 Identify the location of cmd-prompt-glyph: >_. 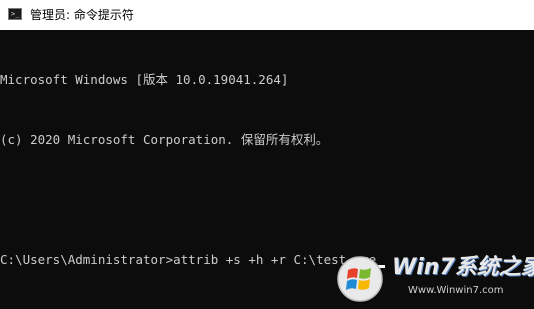
(15, 14).